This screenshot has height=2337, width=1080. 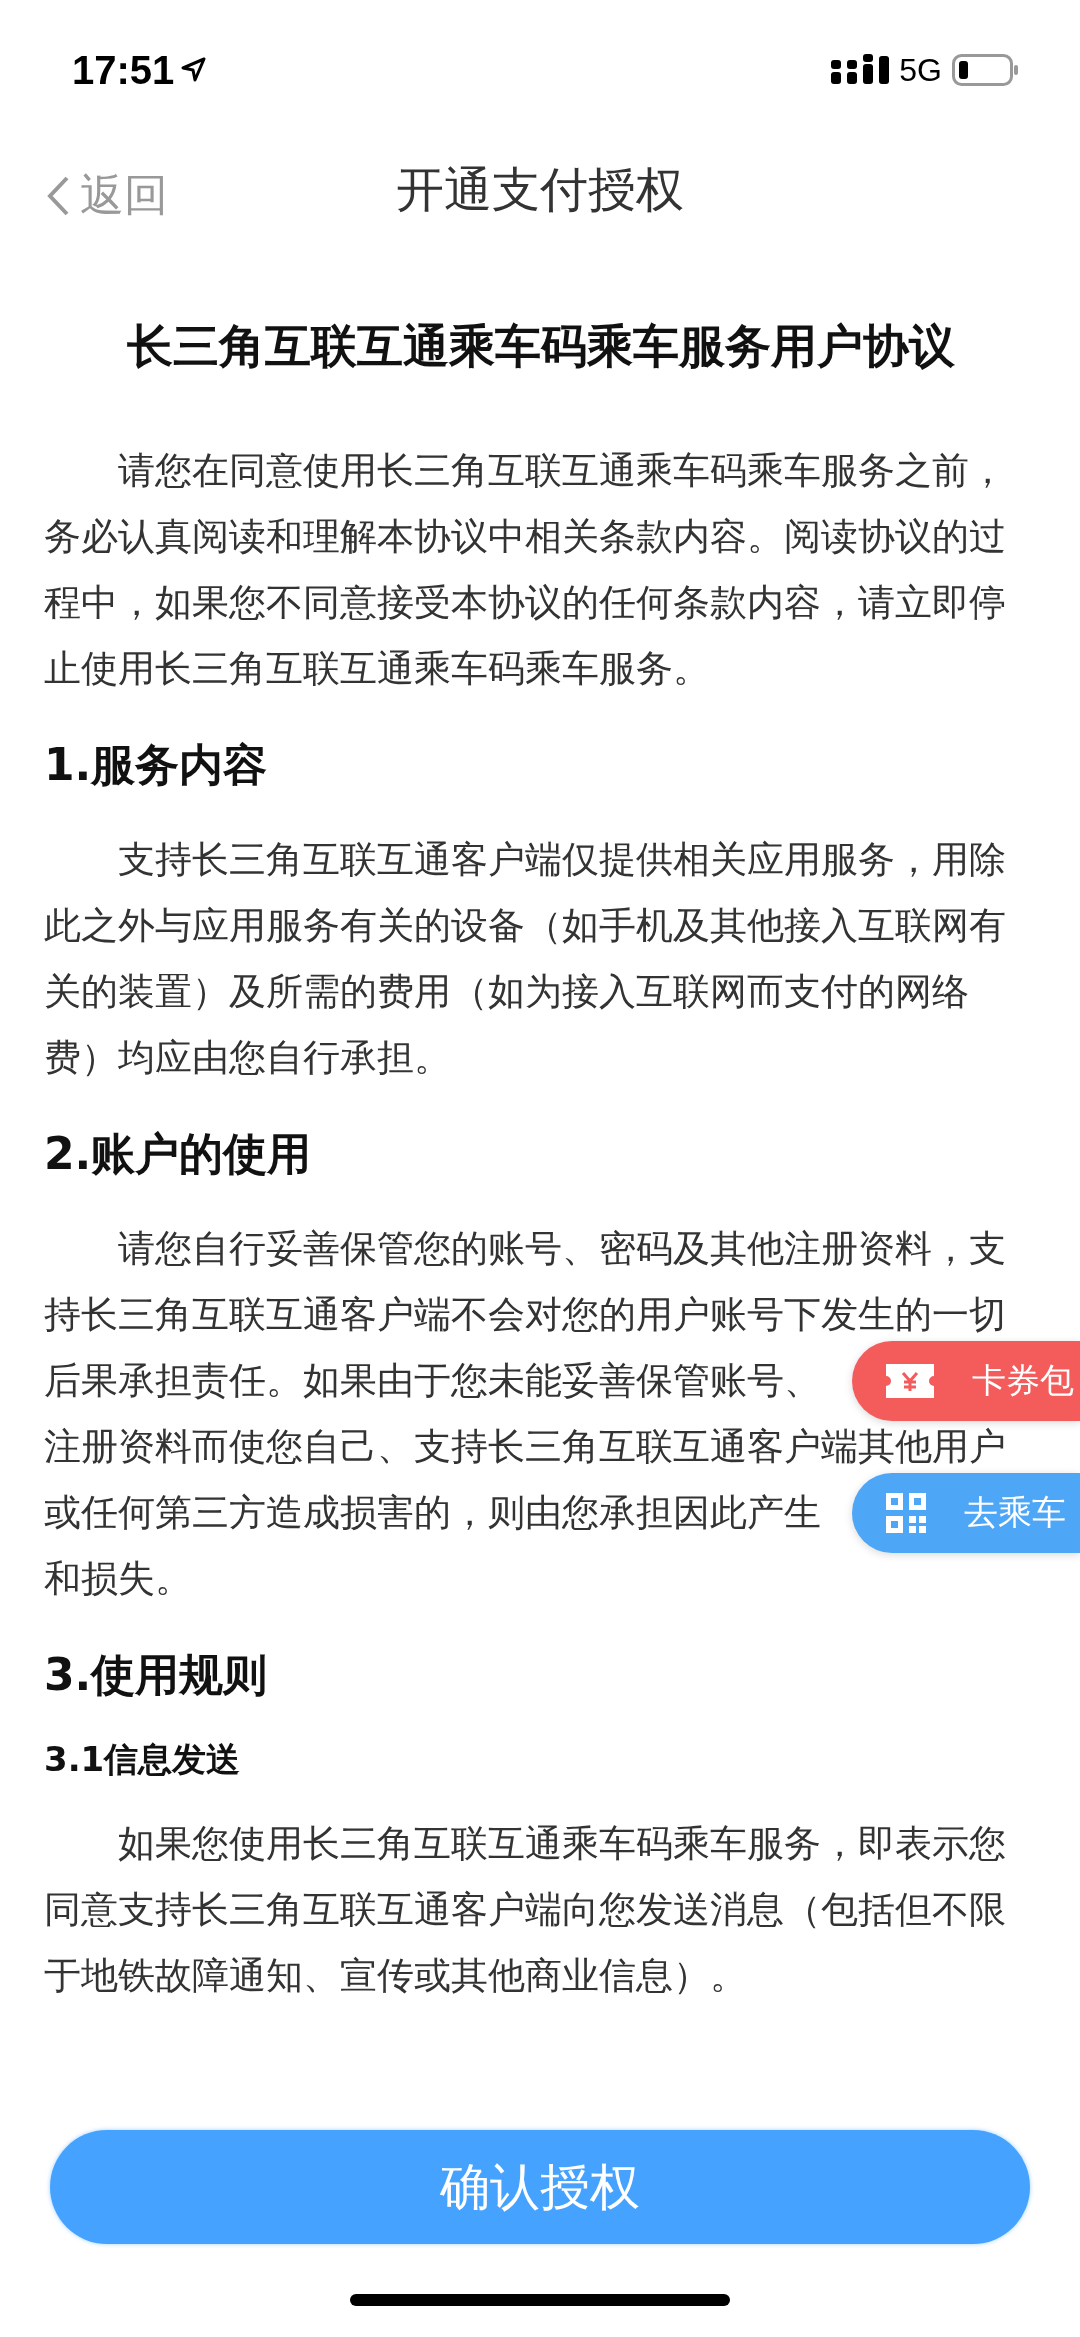 What do you see at coordinates (920, 70) in the screenshot?
I see `network-label: 5G` at bounding box center [920, 70].